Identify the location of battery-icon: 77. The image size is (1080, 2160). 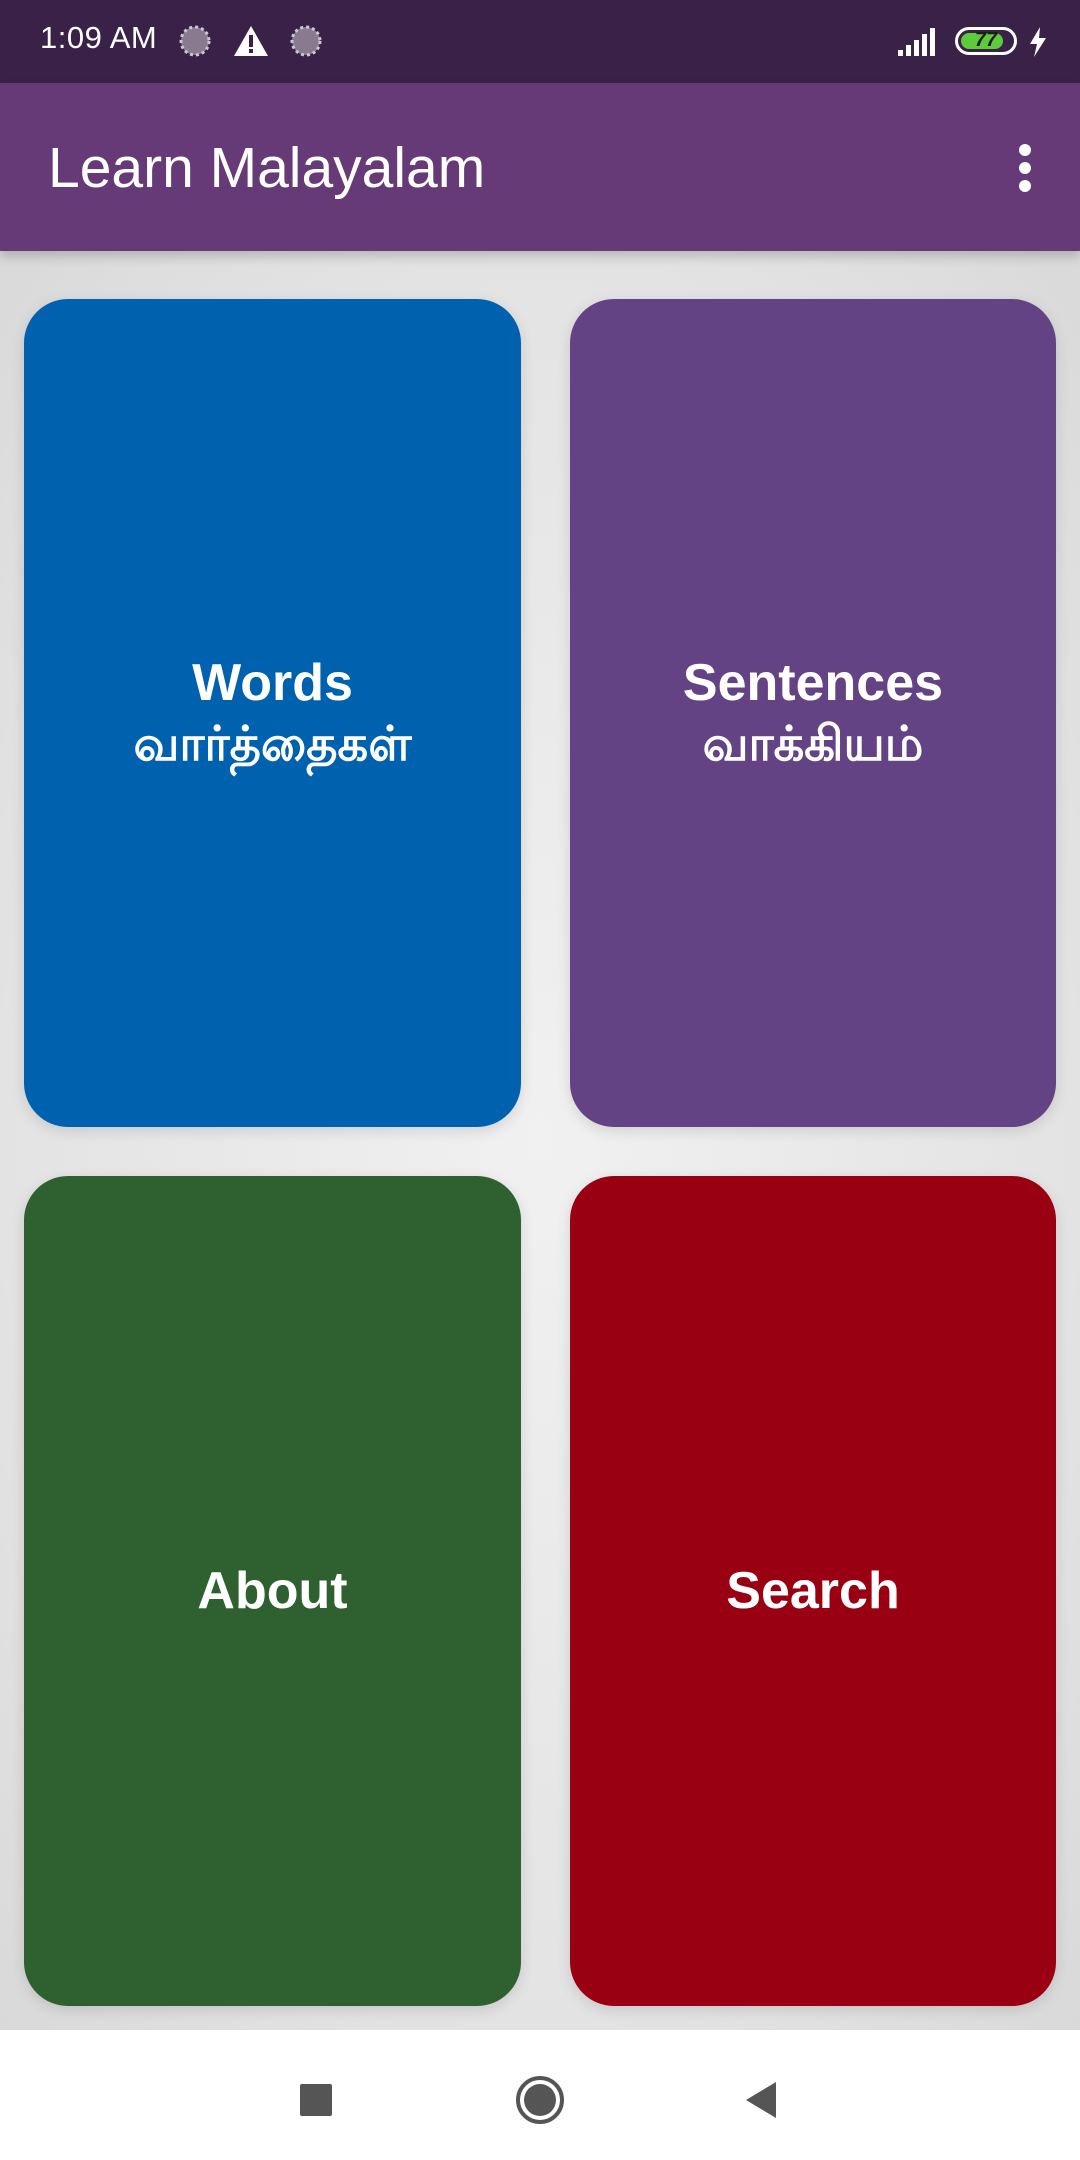
(986, 41).